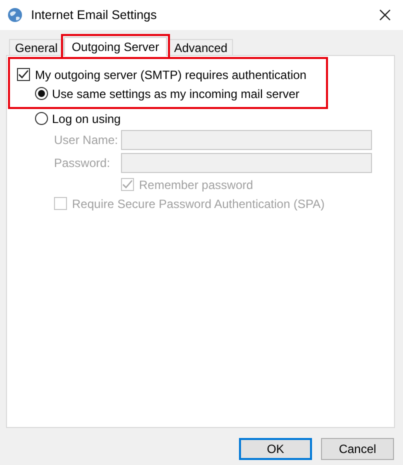 The image size is (403, 465). Describe the element at coordinates (23, 74) in the screenshot. I see `checkbox` at that location.